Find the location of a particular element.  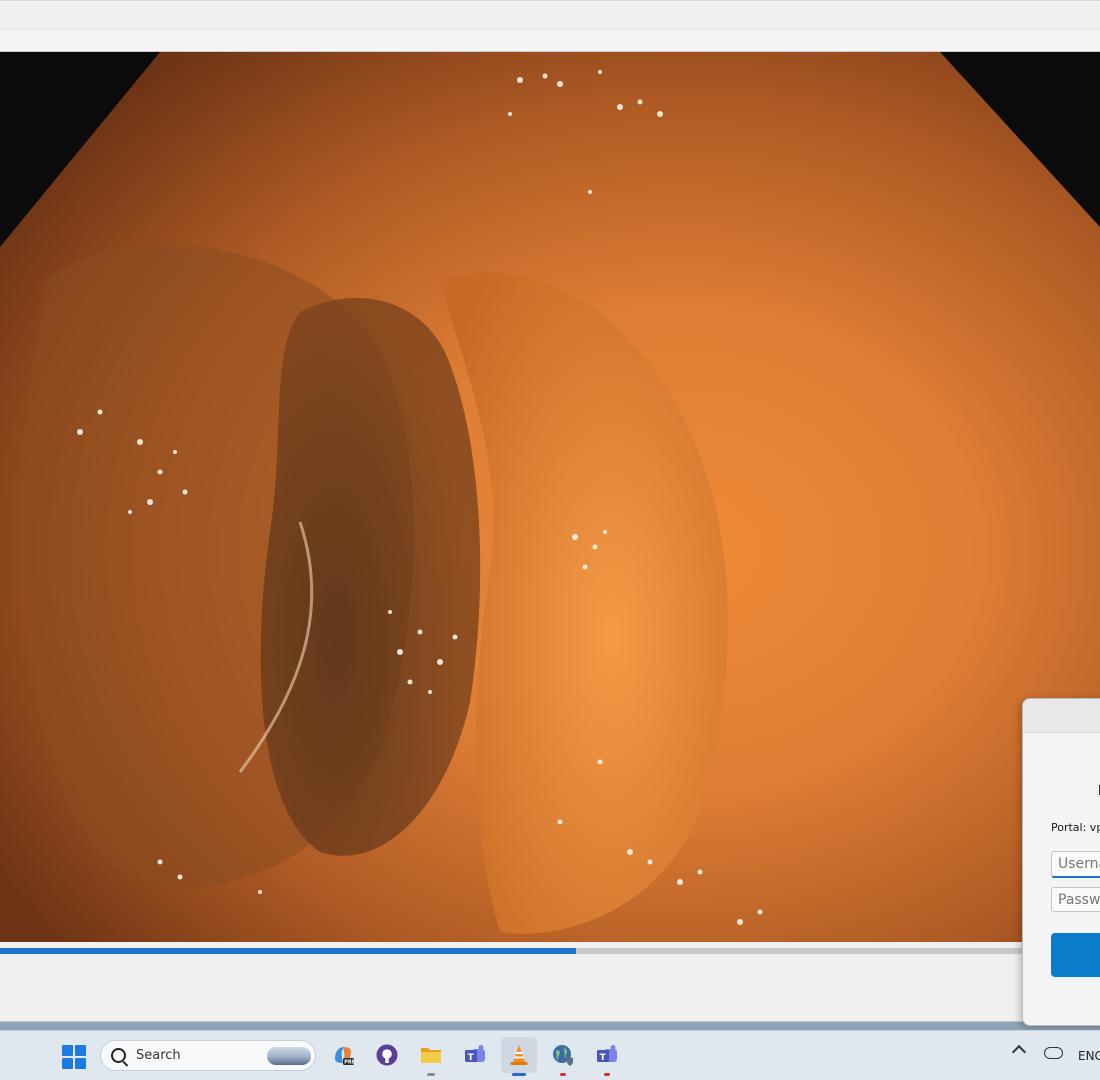

desktop-wallpaper is located at coordinates (550, 1026).